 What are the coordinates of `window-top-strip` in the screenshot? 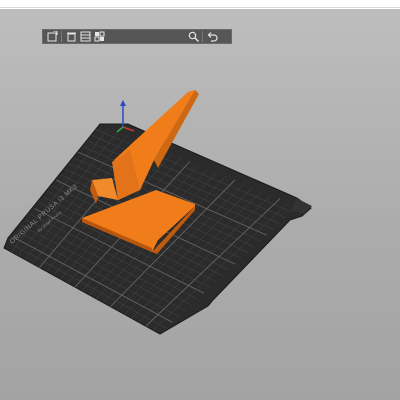 It's located at (200, 4).